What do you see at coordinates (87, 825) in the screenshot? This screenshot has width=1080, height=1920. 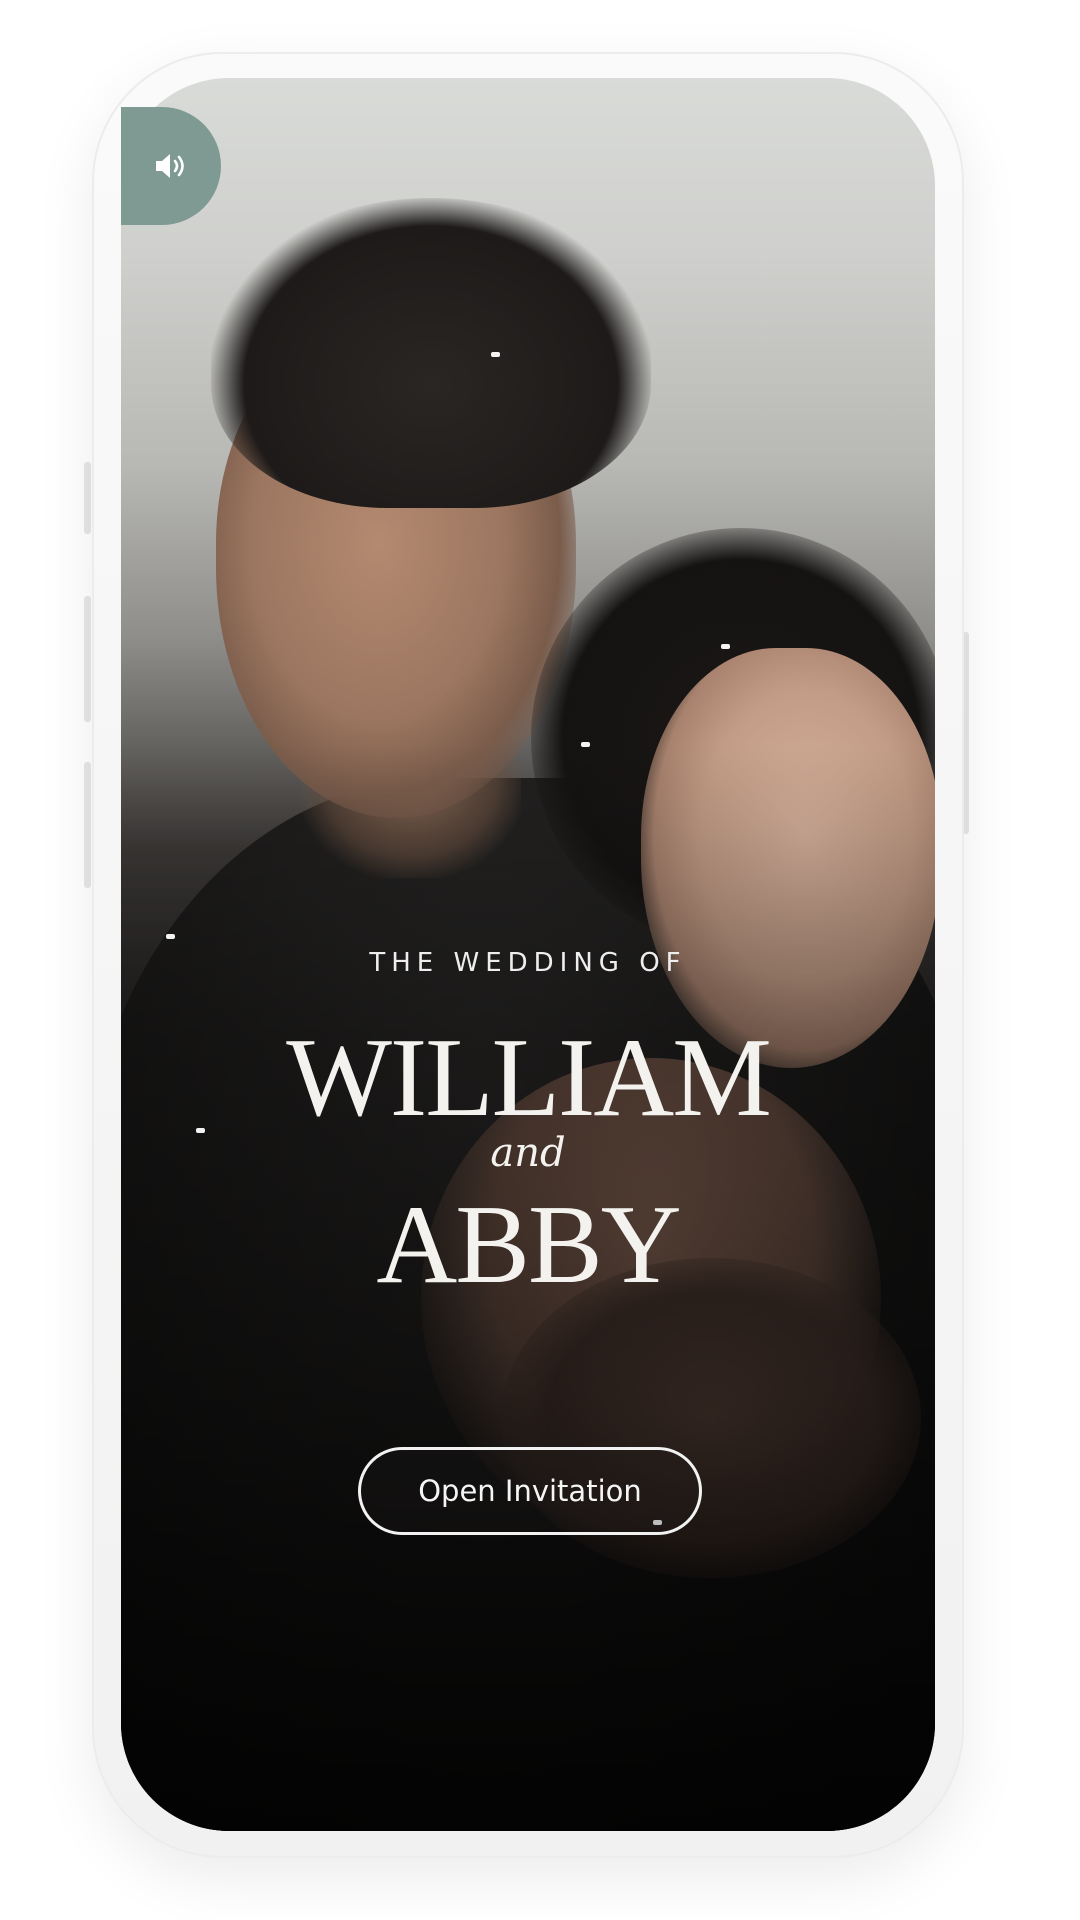 I see `phone-volume-down-button` at bounding box center [87, 825].